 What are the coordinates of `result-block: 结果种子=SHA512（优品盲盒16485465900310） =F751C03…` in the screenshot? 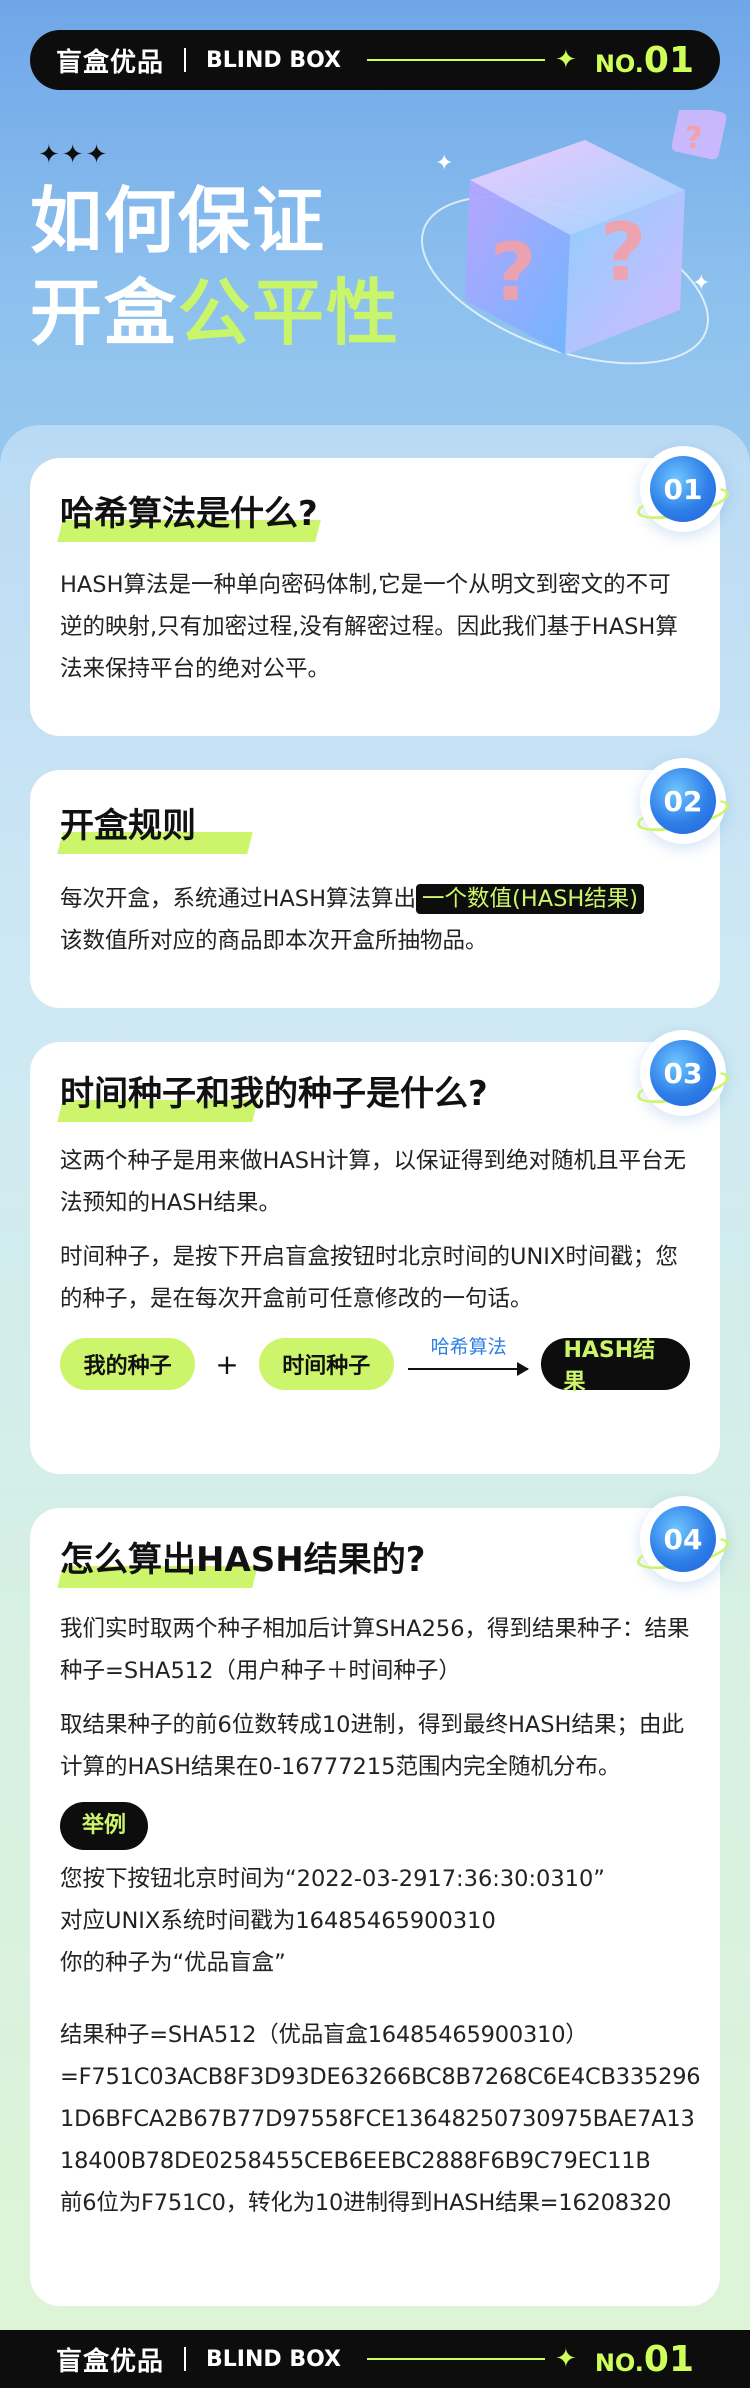 It's located at (380, 2119).